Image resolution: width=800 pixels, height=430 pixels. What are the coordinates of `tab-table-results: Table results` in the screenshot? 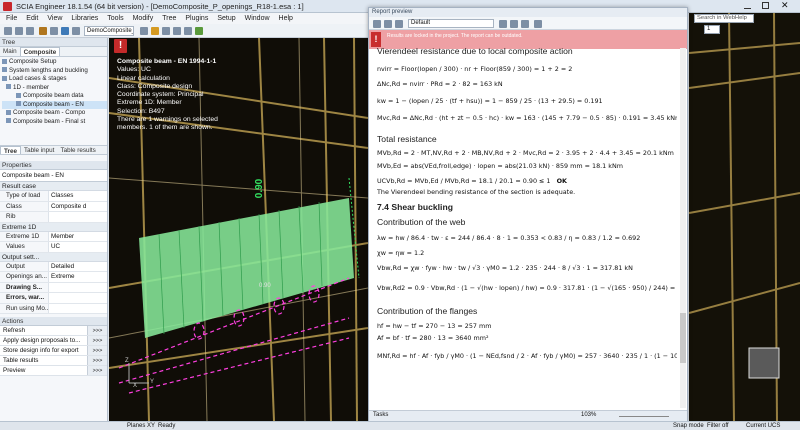 It's located at (77, 150).